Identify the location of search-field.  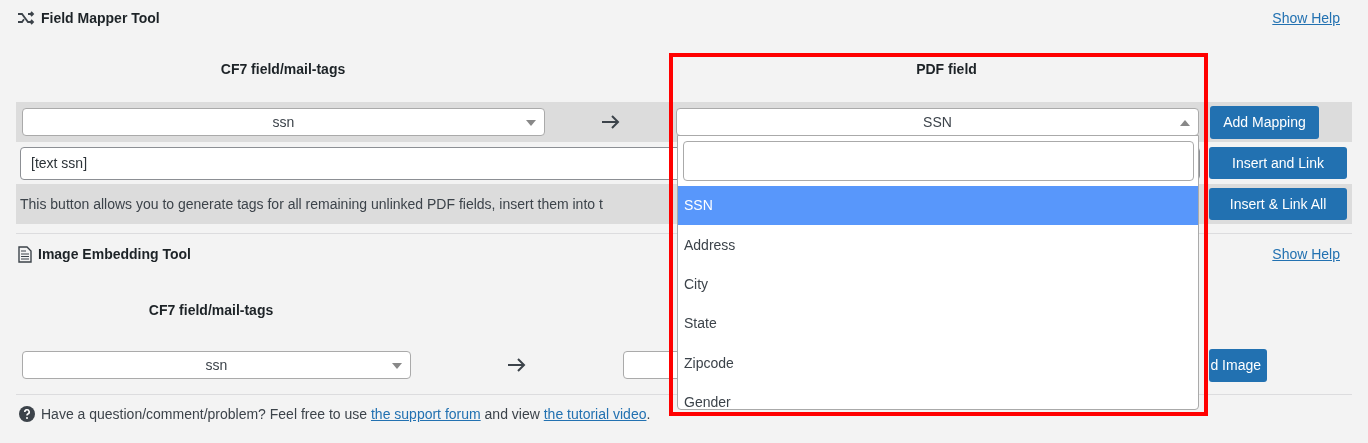
(938, 161).